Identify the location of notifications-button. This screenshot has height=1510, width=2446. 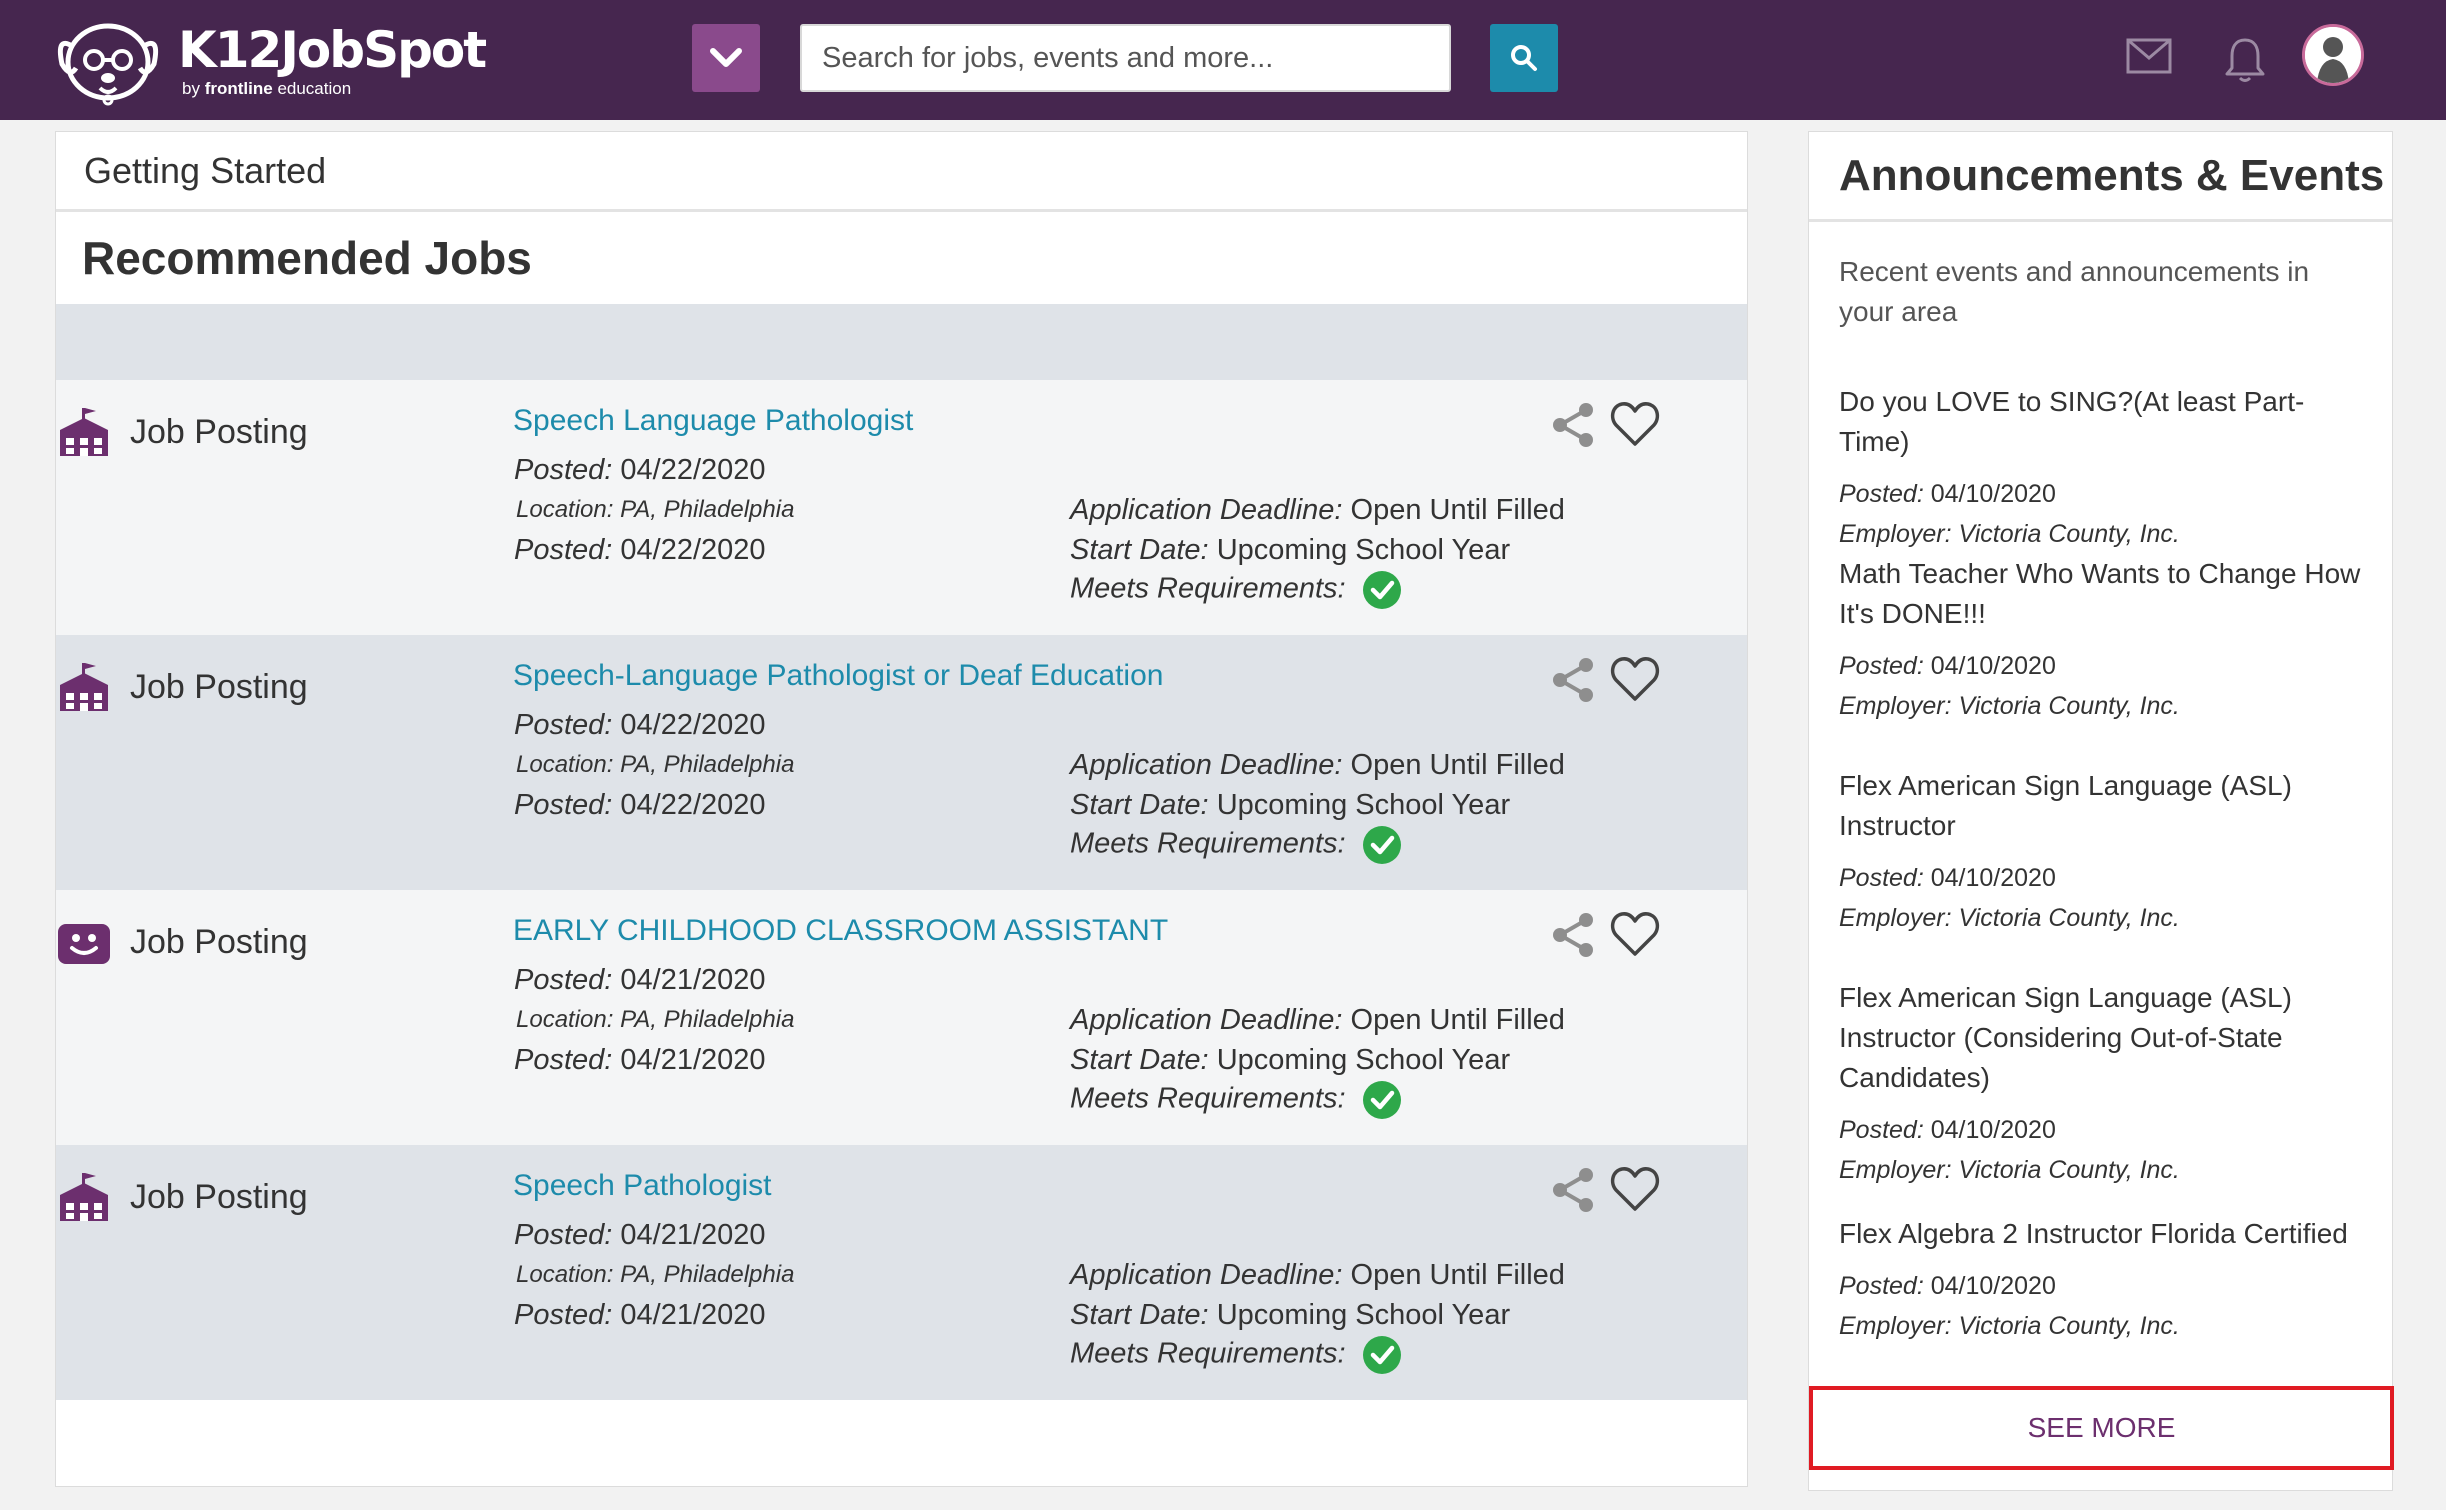
(2245, 60).